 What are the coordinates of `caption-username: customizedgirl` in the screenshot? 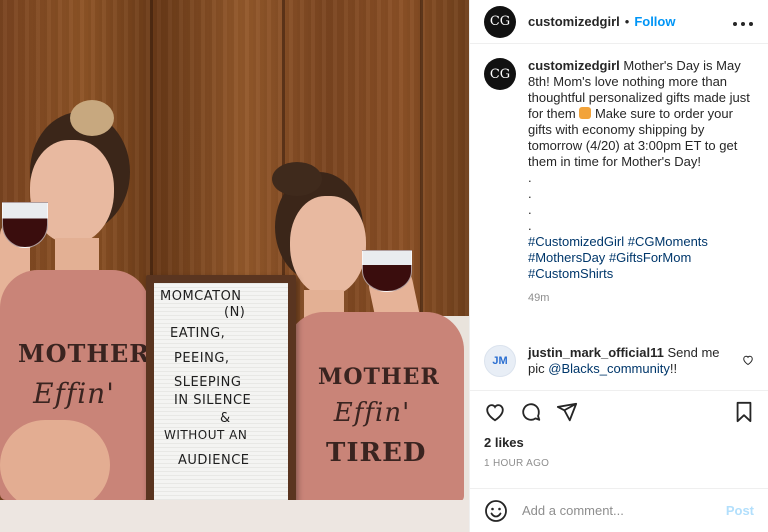 It's located at (574, 65).